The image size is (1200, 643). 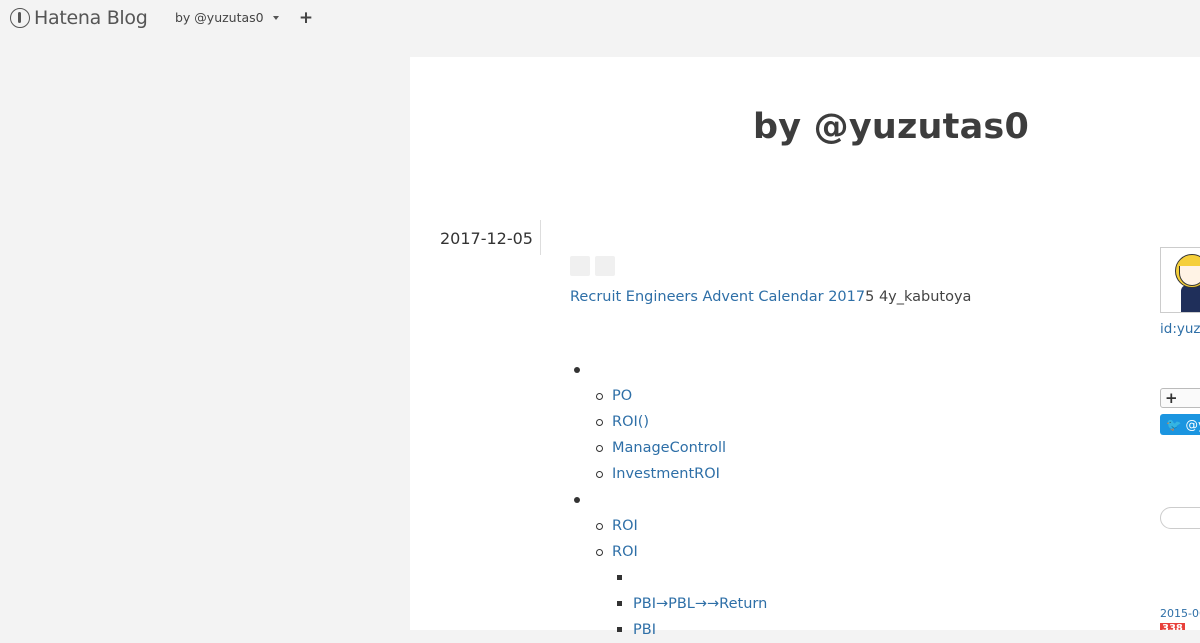 What do you see at coordinates (275, 17) in the screenshot?
I see `chevron-down-icon` at bounding box center [275, 17].